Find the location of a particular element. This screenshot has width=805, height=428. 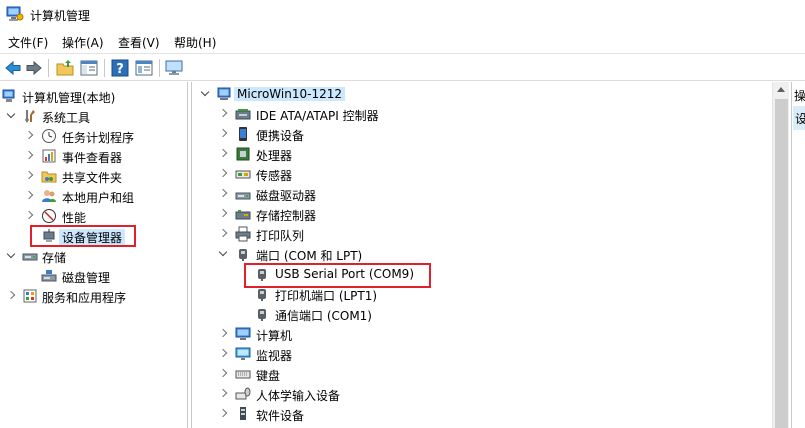

help-icon: ? is located at coordinates (120, 68).